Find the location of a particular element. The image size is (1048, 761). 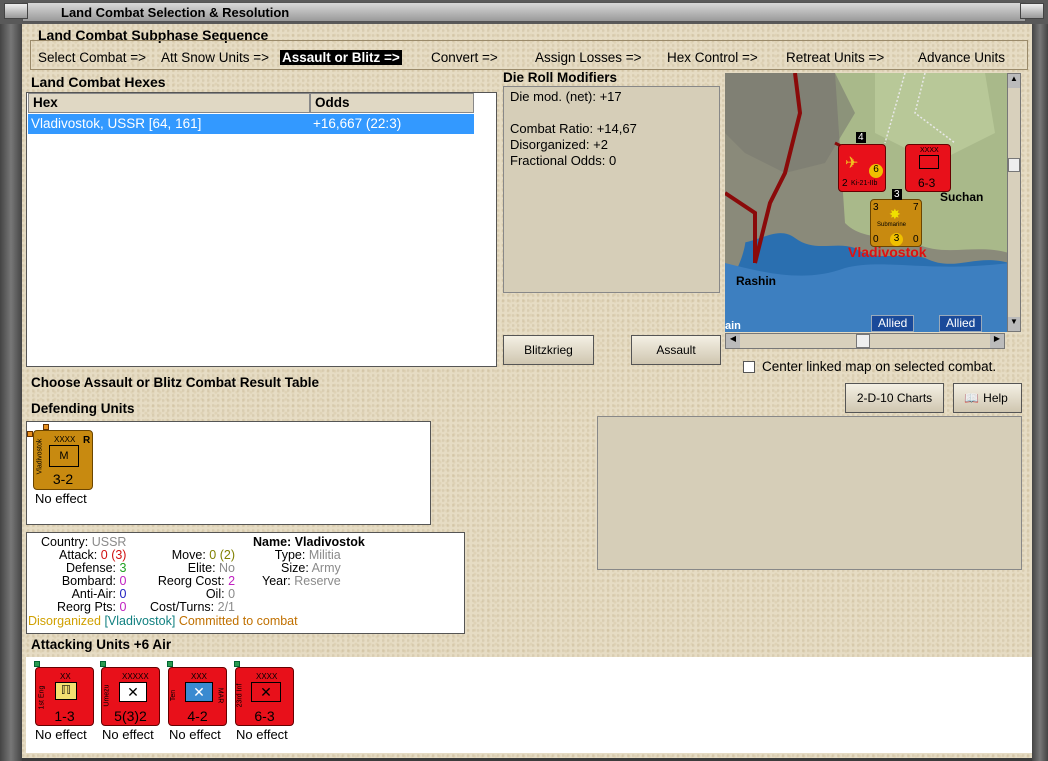

reorg-cost-value: 2 is located at coordinates (232, 581).